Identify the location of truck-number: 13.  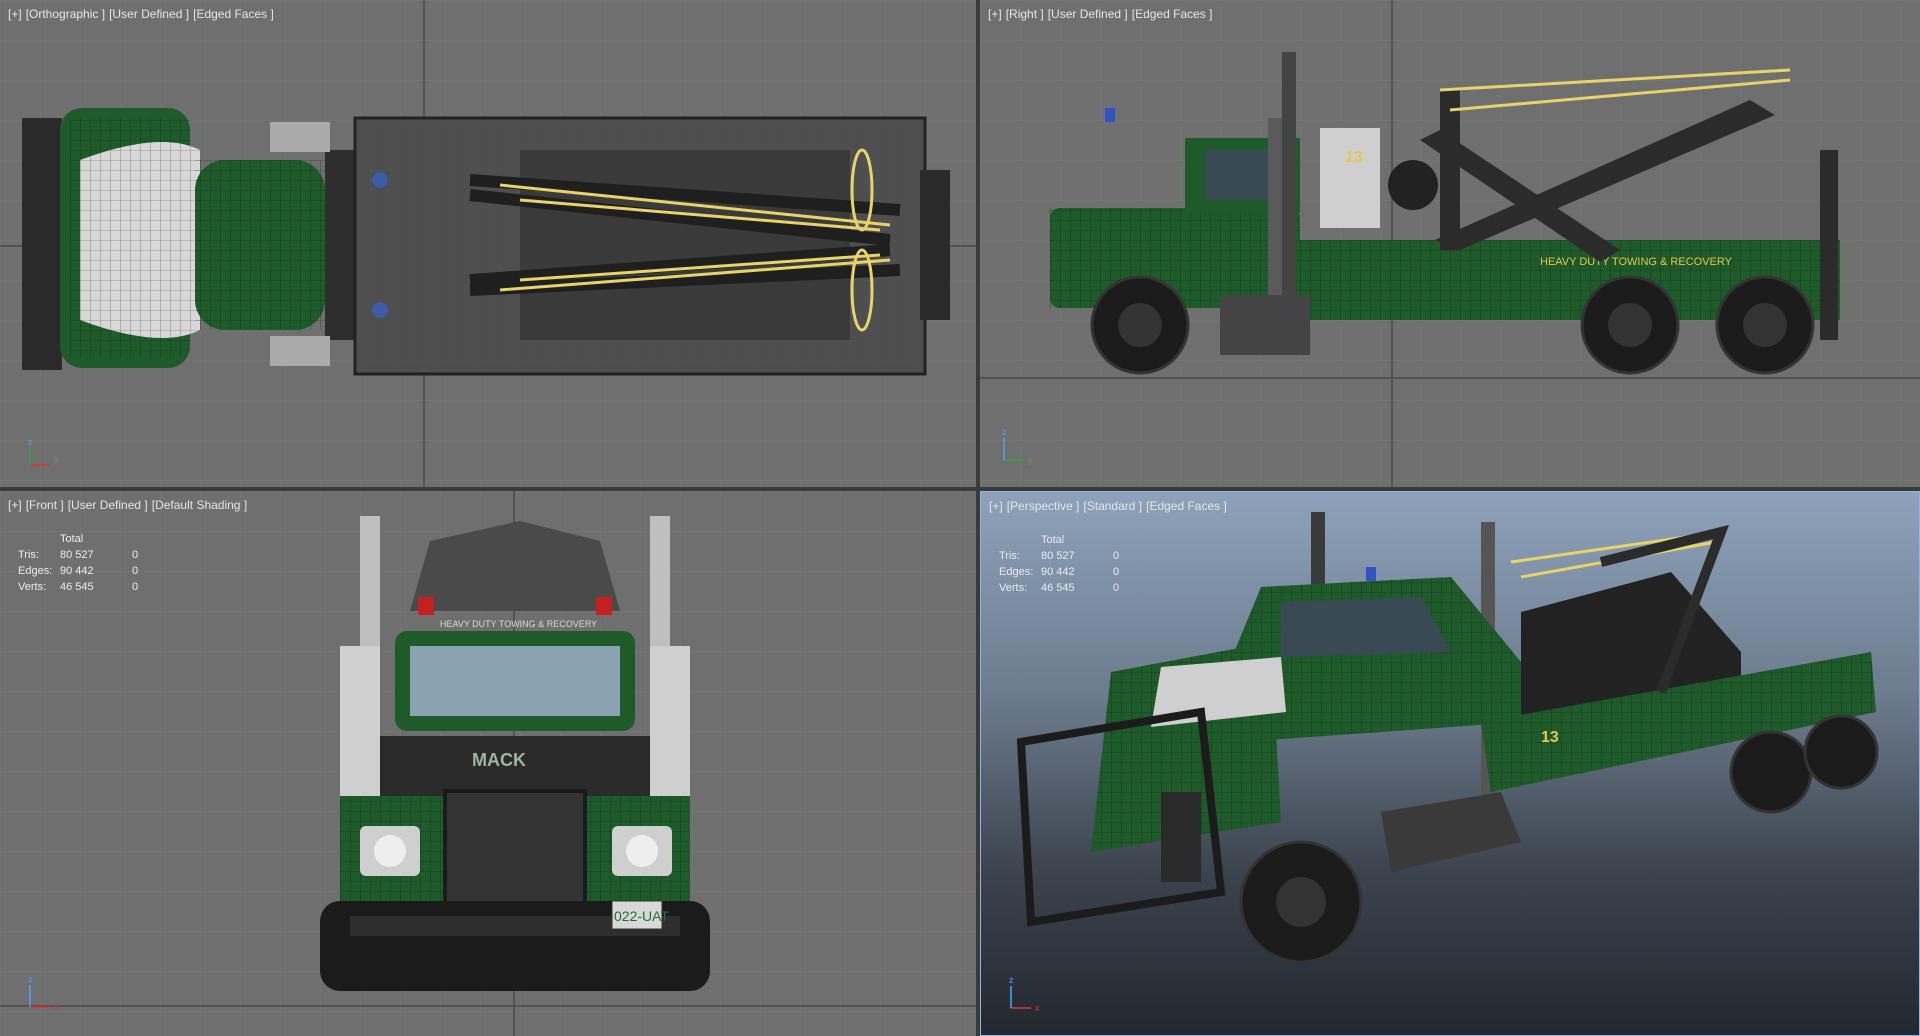
(1354, 157).